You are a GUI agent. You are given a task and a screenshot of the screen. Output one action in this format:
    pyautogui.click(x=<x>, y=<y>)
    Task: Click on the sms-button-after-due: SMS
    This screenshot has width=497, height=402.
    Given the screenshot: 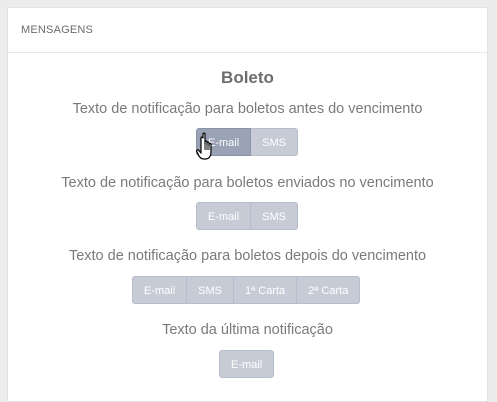 What is the action you would take?
    pyautogui.click(x=211, y=290)
    